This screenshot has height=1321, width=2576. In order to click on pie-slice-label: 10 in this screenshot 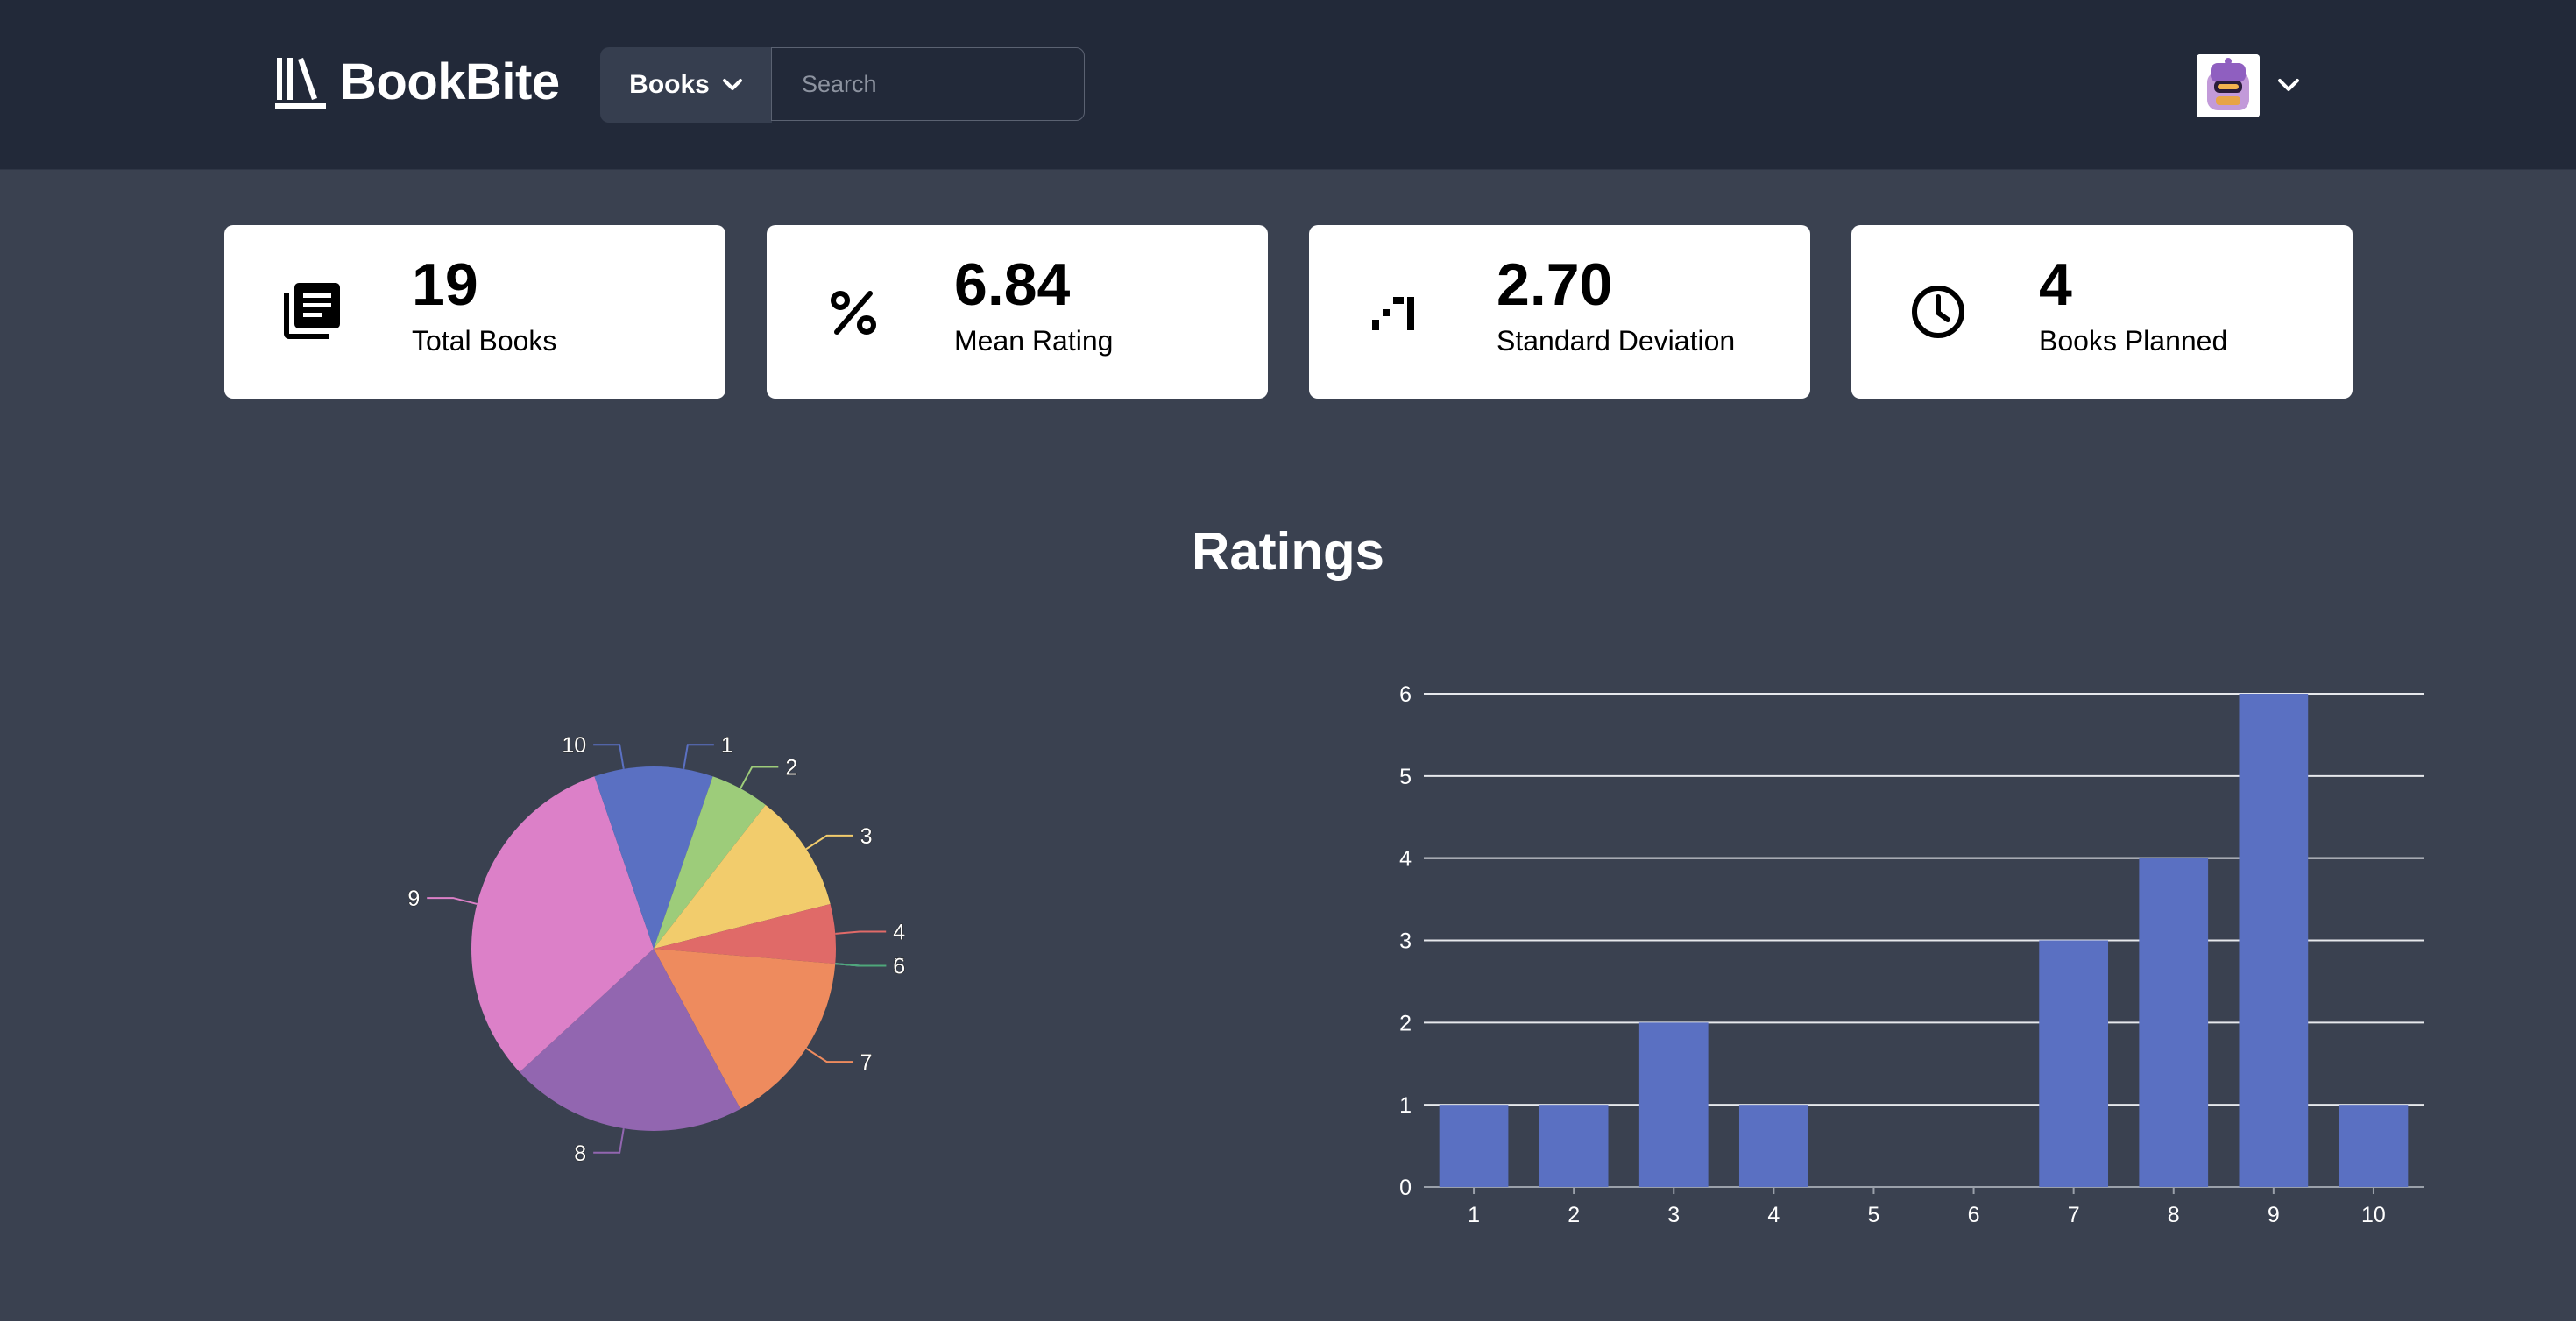, I will do `click(574, 746)`.